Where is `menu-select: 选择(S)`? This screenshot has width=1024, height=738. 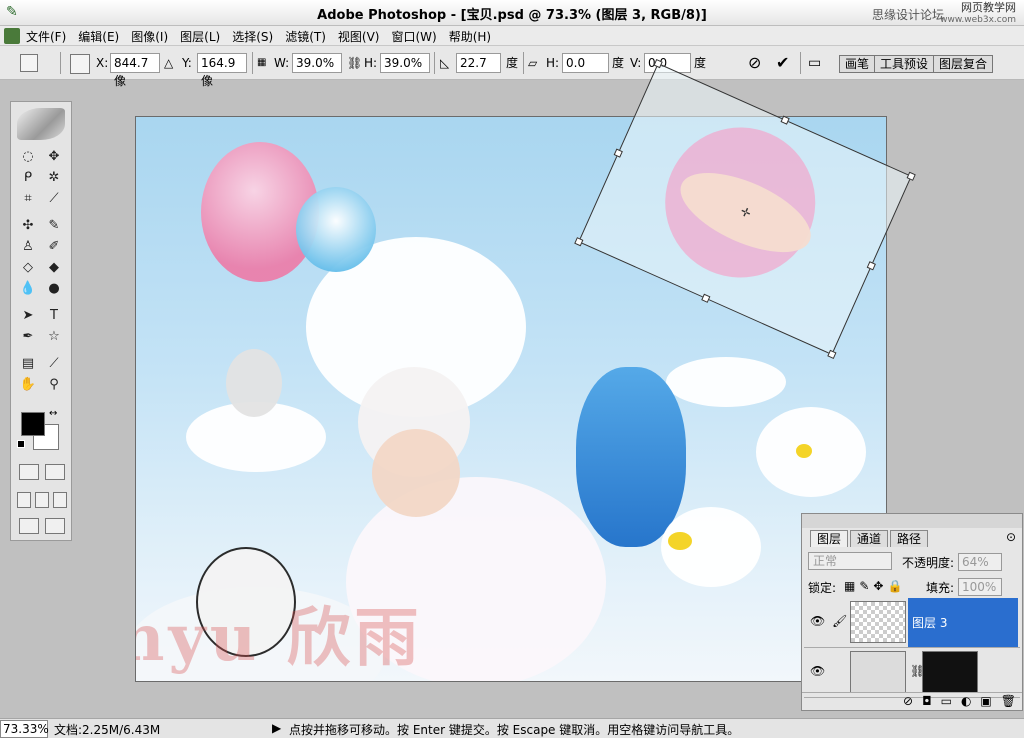
menu-select: 选择(S) is located at coordinates (252, 36).